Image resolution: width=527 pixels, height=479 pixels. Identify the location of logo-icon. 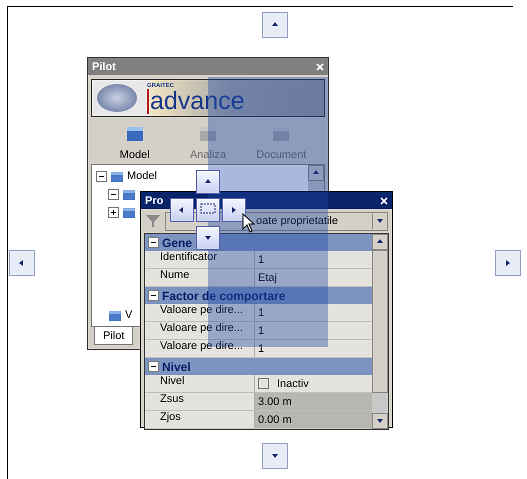
(117, 98).